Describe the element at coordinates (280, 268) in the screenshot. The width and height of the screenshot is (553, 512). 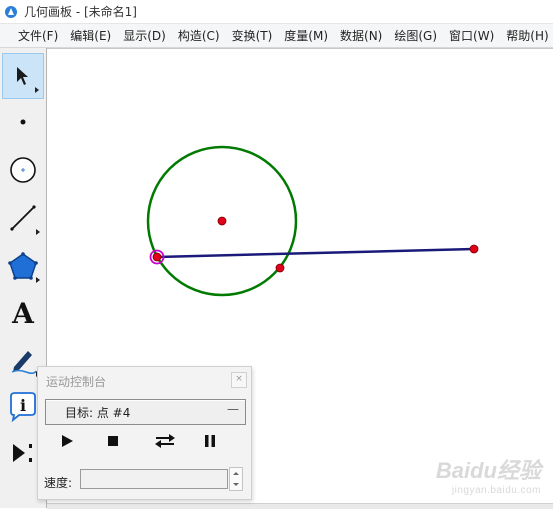
I see `point-on-circle` at that location.